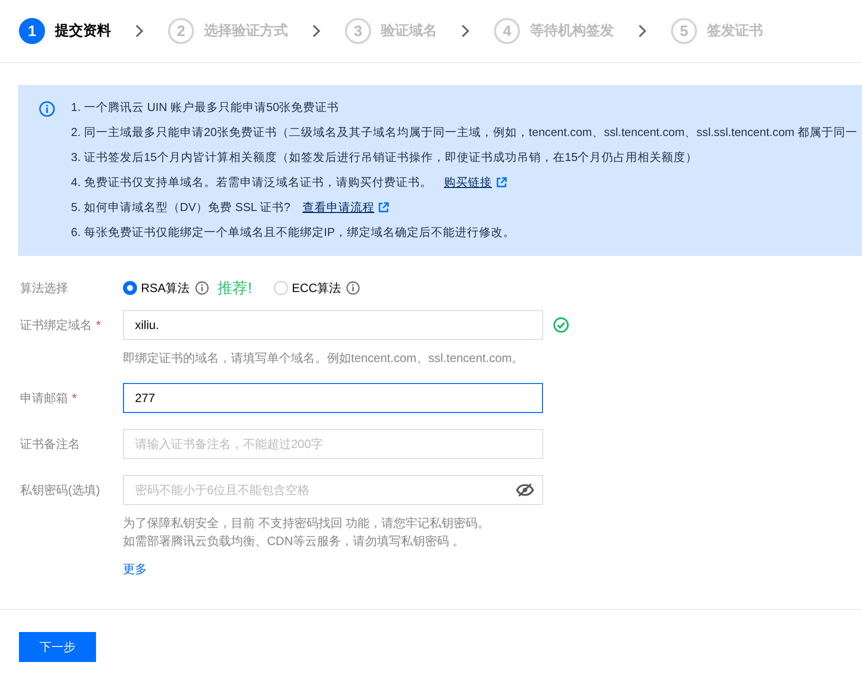 The image size is (862, 673). Describe the element at coordinates (307, 523) in the screenshot. I see `help-text: 为了保障私钥安全，目前 不支持密码找回 功能，请您牢记私钥密码。` at that location.